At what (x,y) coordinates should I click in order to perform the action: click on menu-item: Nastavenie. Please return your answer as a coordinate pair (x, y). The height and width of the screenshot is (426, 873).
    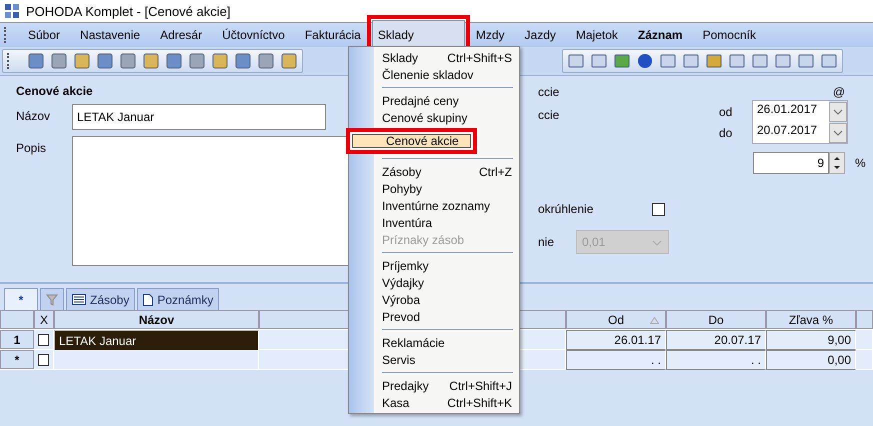
    Looking at the image, I should click on (110, 35).